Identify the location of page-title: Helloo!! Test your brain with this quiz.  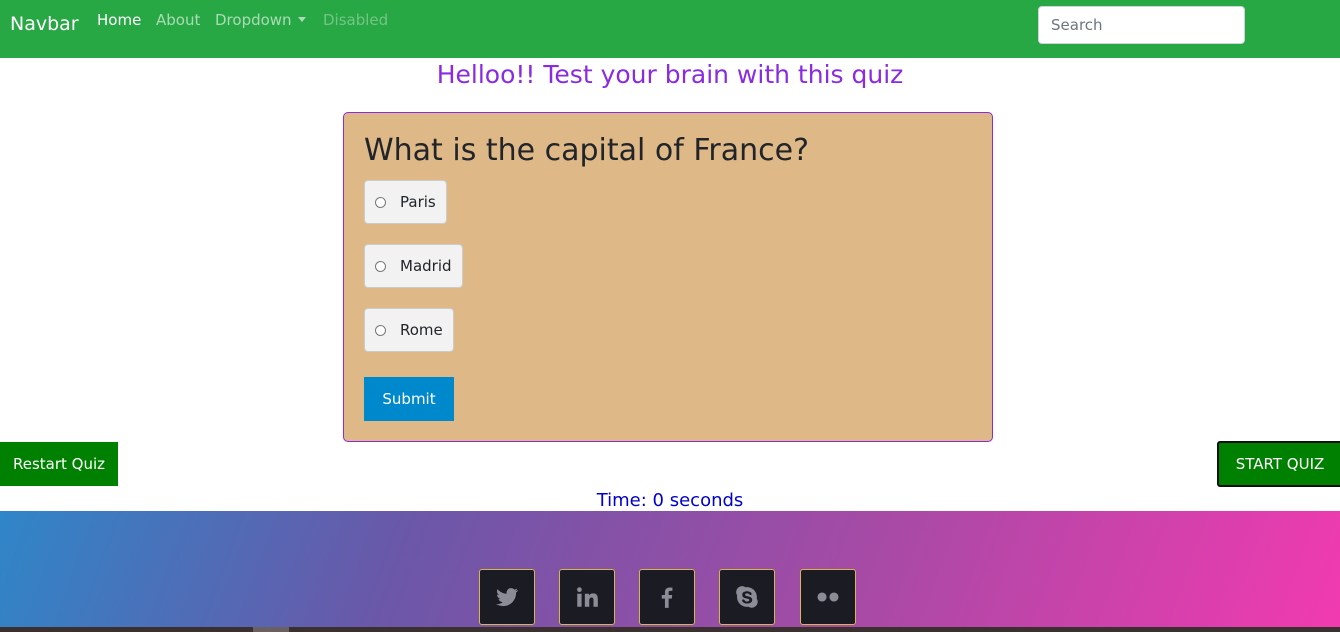
(670, 74).